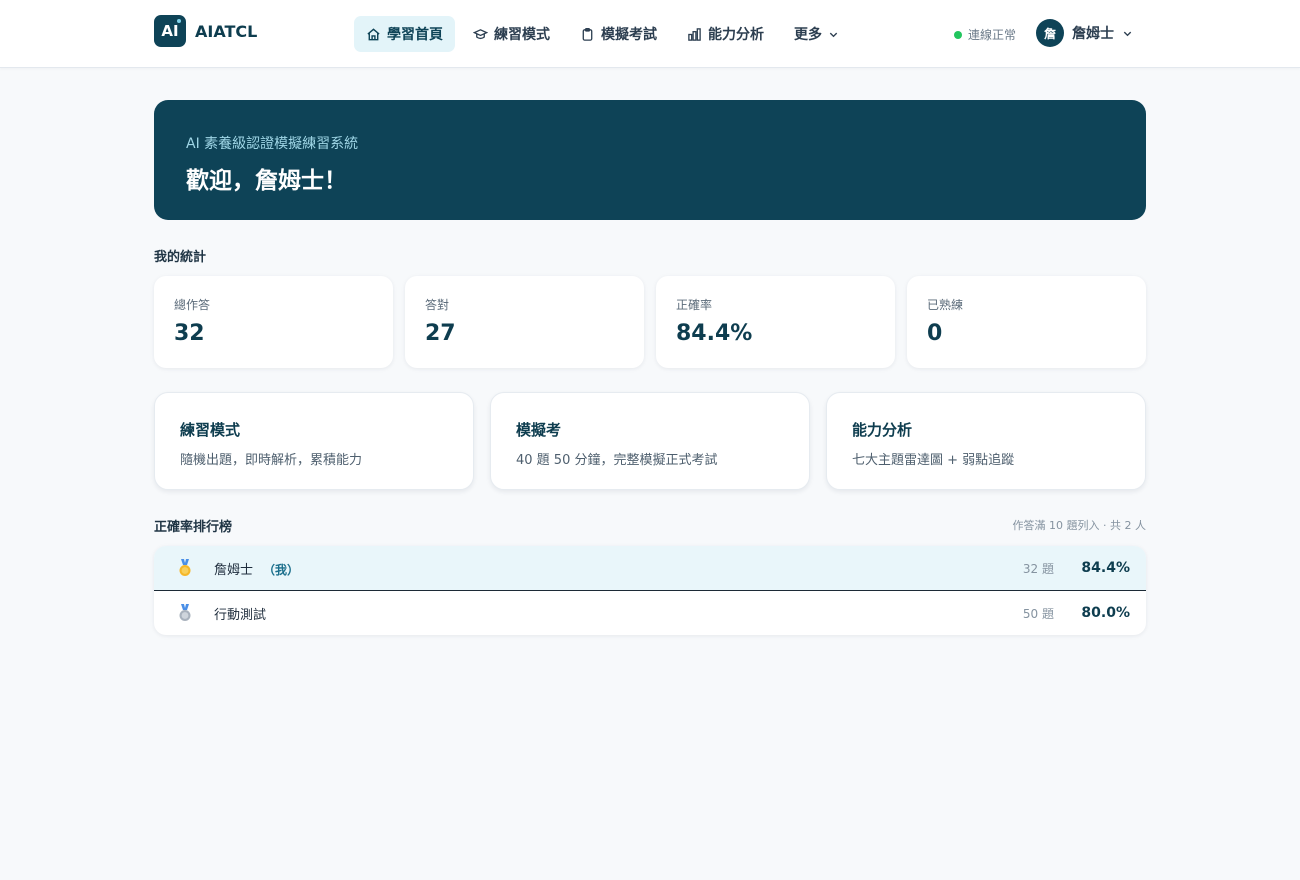  I want to click on stat-value: 84.4%, so click(714, 333).